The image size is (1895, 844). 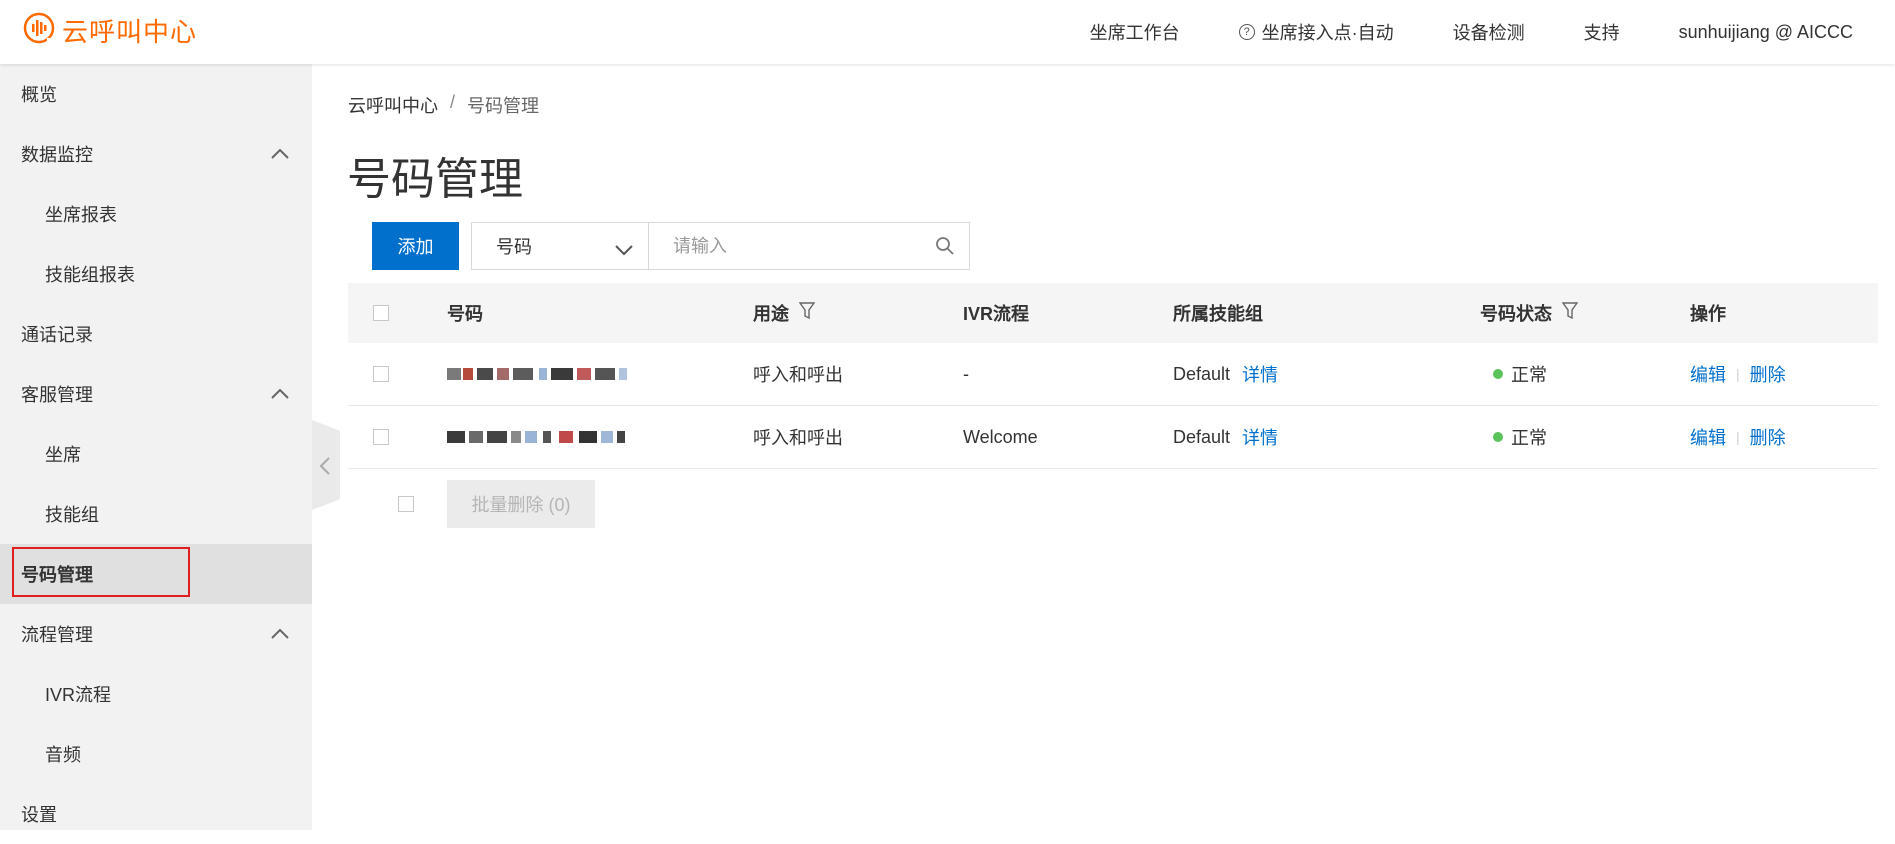 I want to click on sidebar-item-label: IVR流程, so click(x=78, y=695).